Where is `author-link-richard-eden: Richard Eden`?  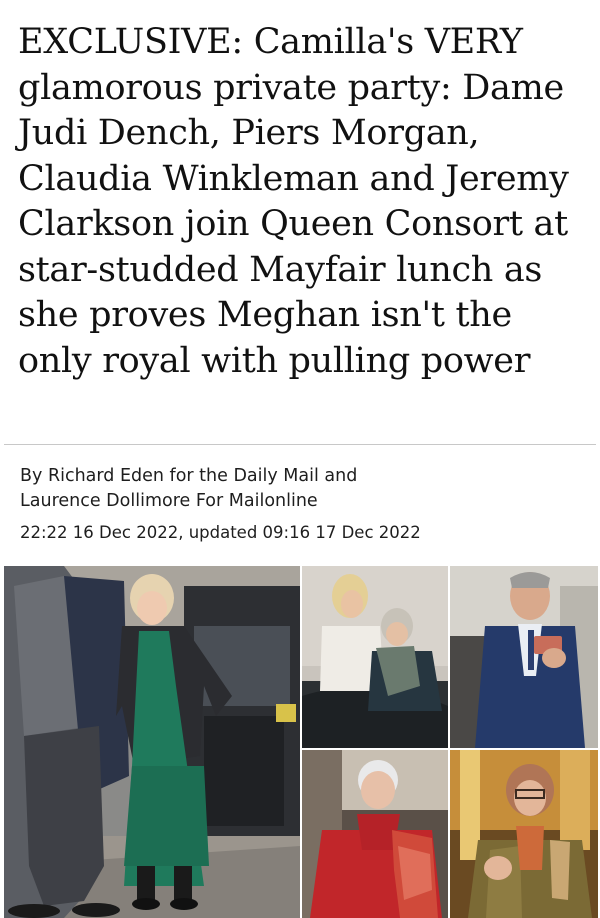
author-link-richard-eden: Richard Eden is located at coordinates (106, 476).